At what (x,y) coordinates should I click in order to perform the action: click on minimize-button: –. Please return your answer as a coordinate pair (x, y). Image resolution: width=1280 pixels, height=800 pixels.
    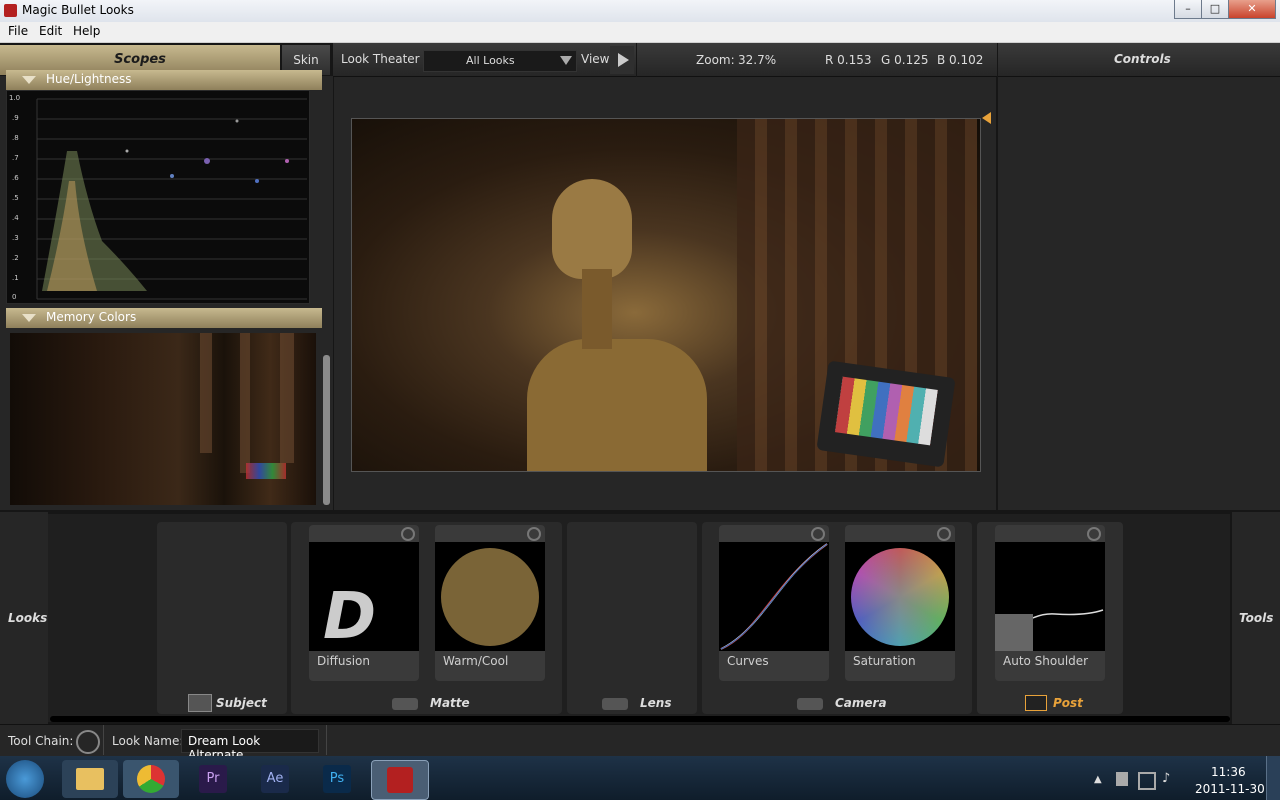
    Looking at the image, I should click on (1188, 9).